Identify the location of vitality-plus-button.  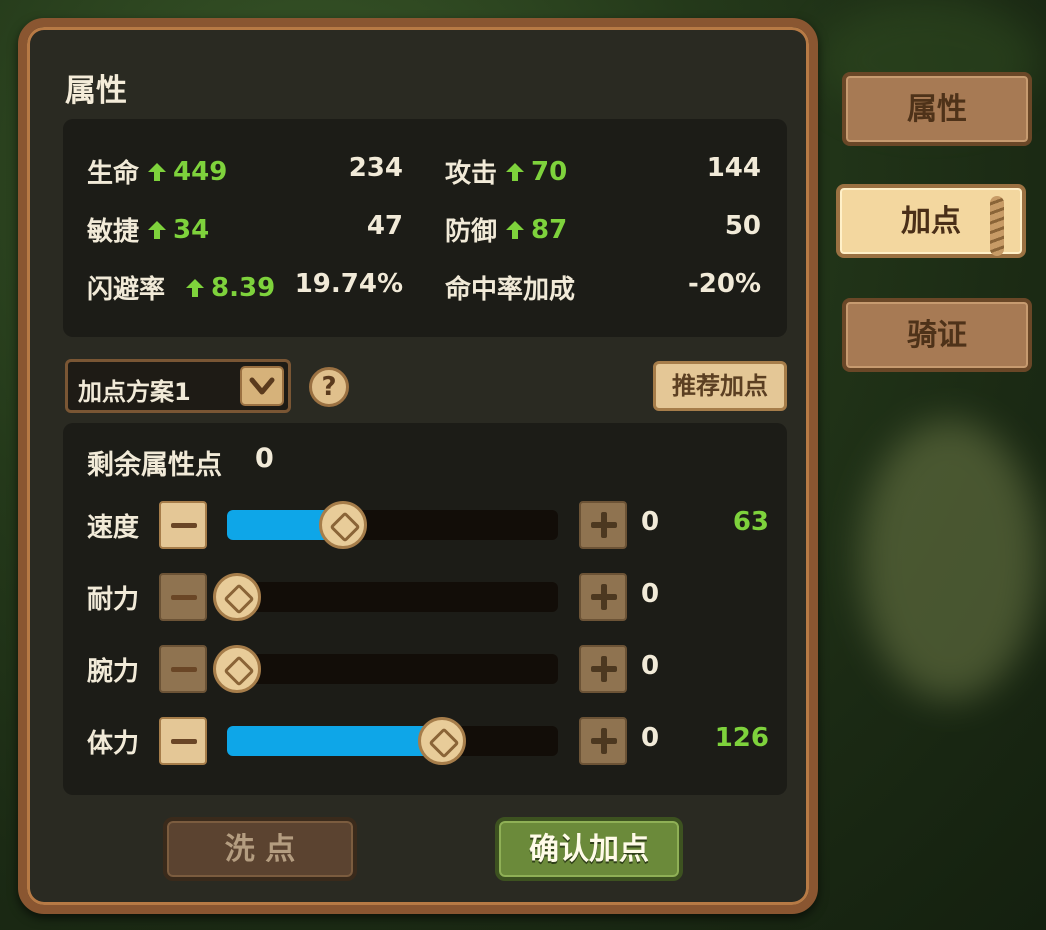
(603, 741).